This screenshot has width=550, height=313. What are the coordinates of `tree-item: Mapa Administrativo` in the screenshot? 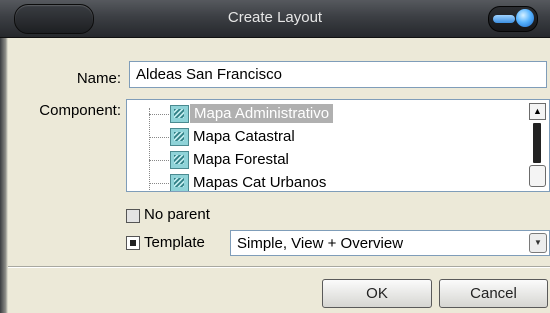 It's located at (317, 114).